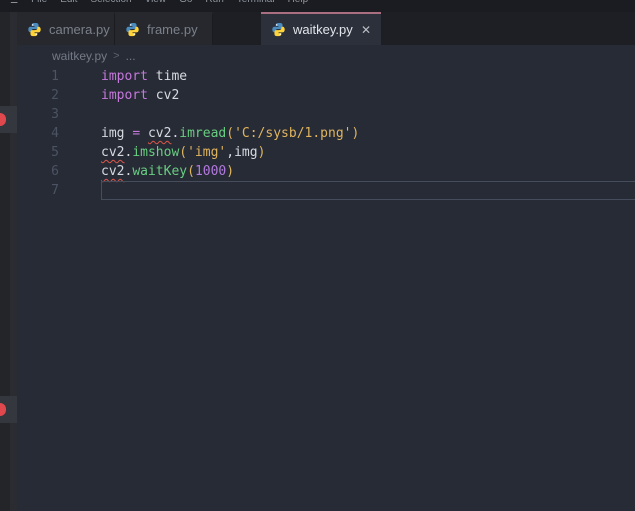 Image resolution: width=635 pixels, height=511 pixels. Describe the element at coordinates (14, 2) in the screenshot. I see `app-menu-icon: ☰` at that location.